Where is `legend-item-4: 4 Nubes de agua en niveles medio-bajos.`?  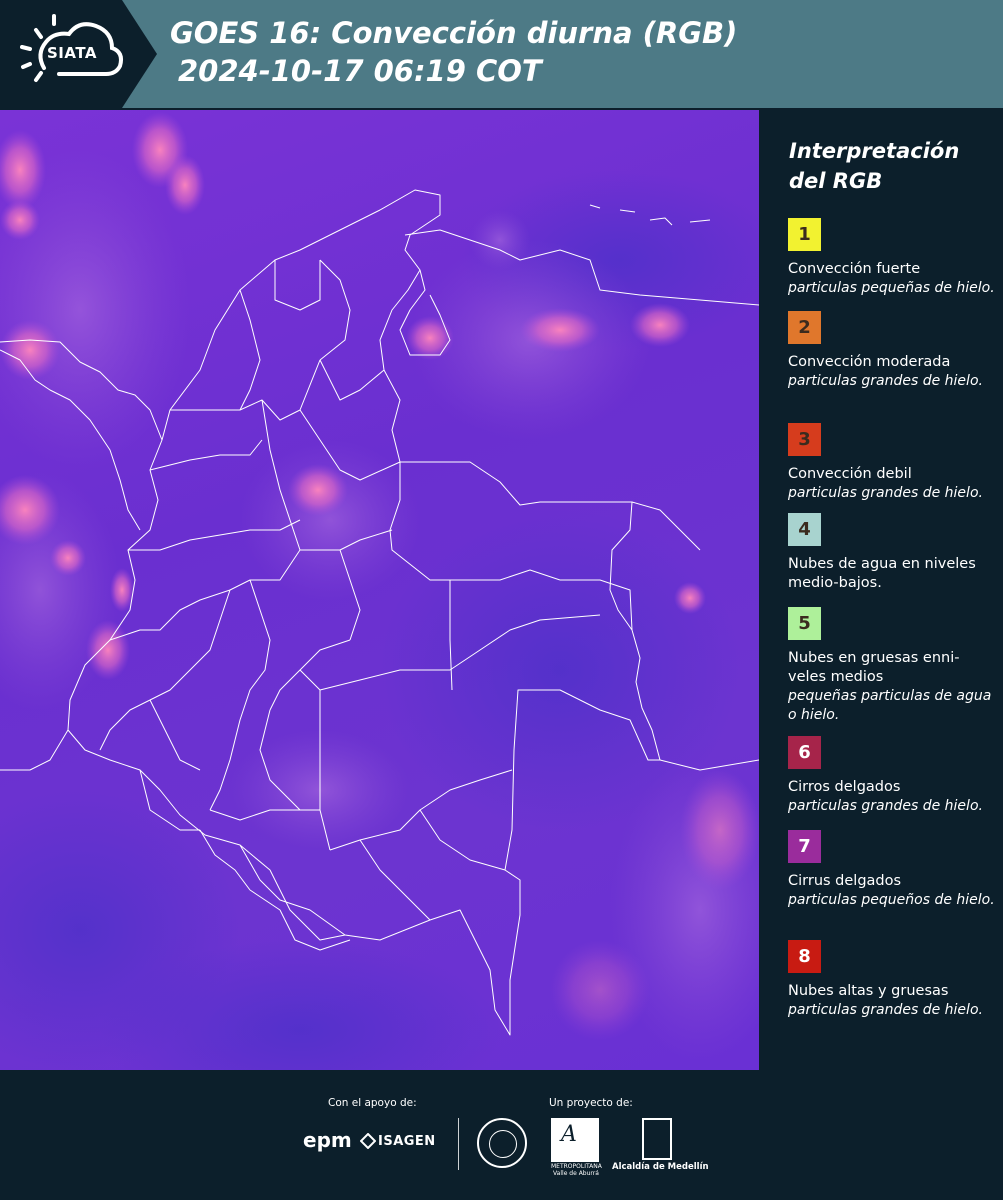 legend-item-4: 4 Nubes de agua en niveles medio-bajos. is located at coordinates (893, 553).